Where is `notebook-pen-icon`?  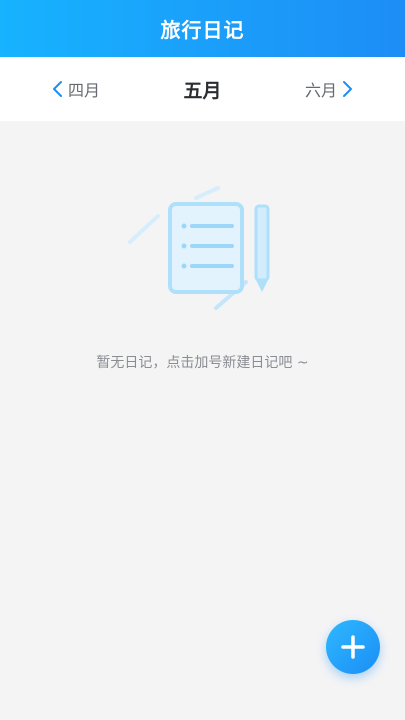 notebook-pen-icon is located at coordinates (199, 248).